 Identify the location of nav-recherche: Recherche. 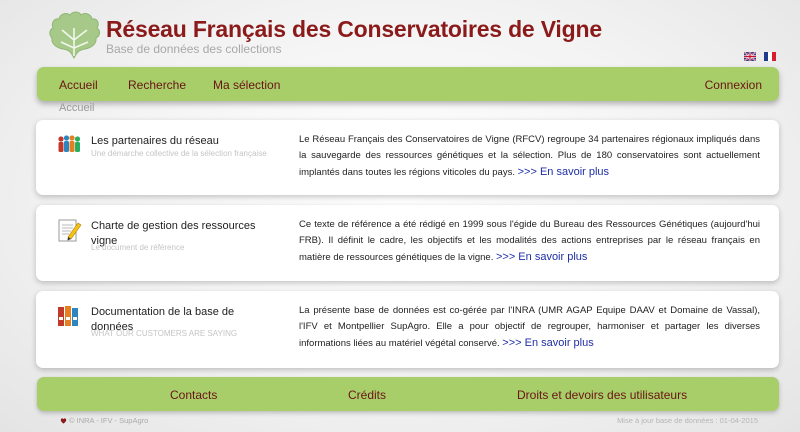
(157, 85).